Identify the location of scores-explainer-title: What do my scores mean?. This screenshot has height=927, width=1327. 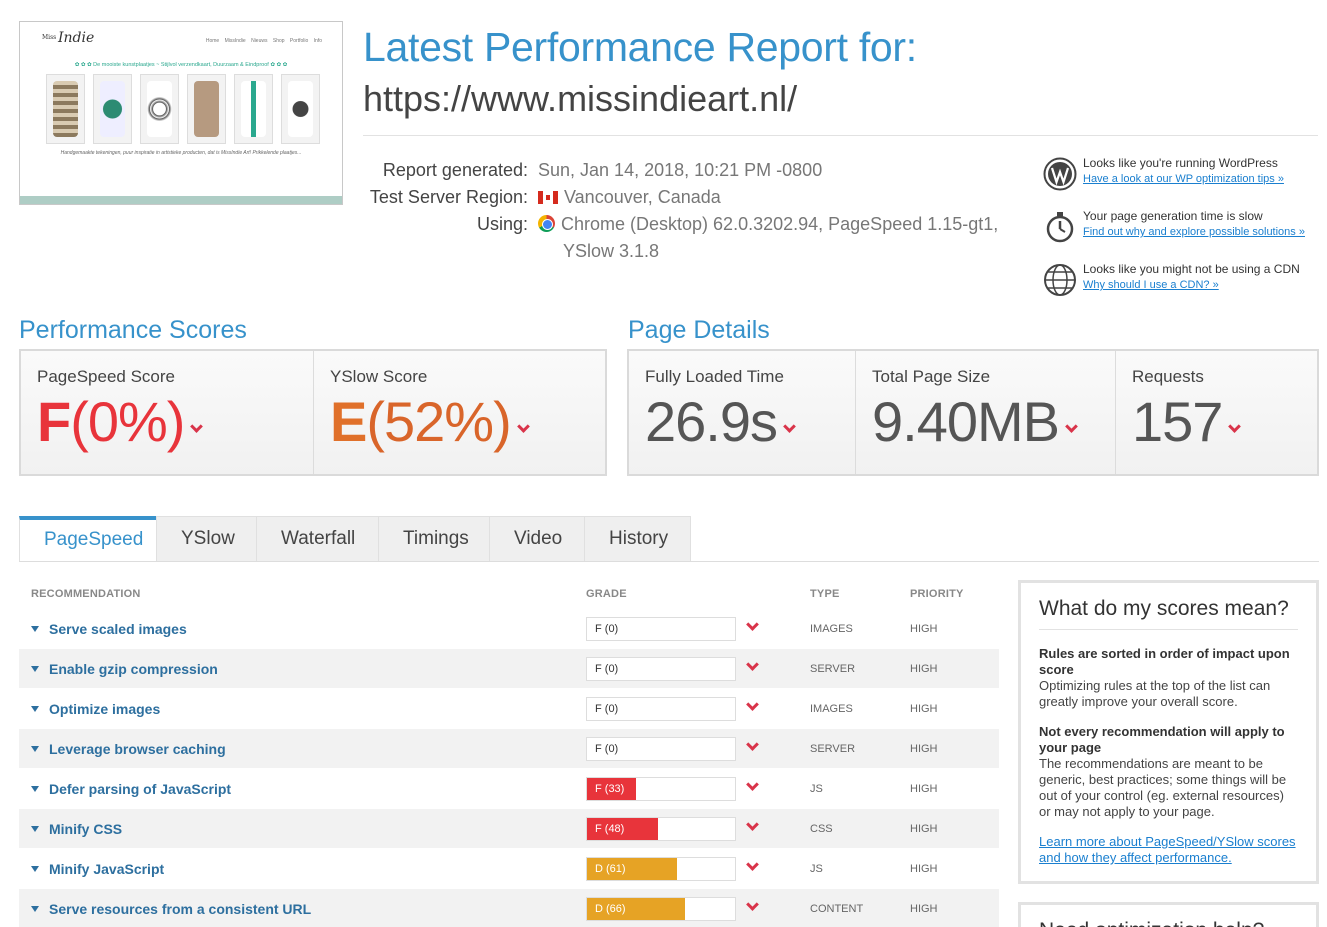
(1168, 613).